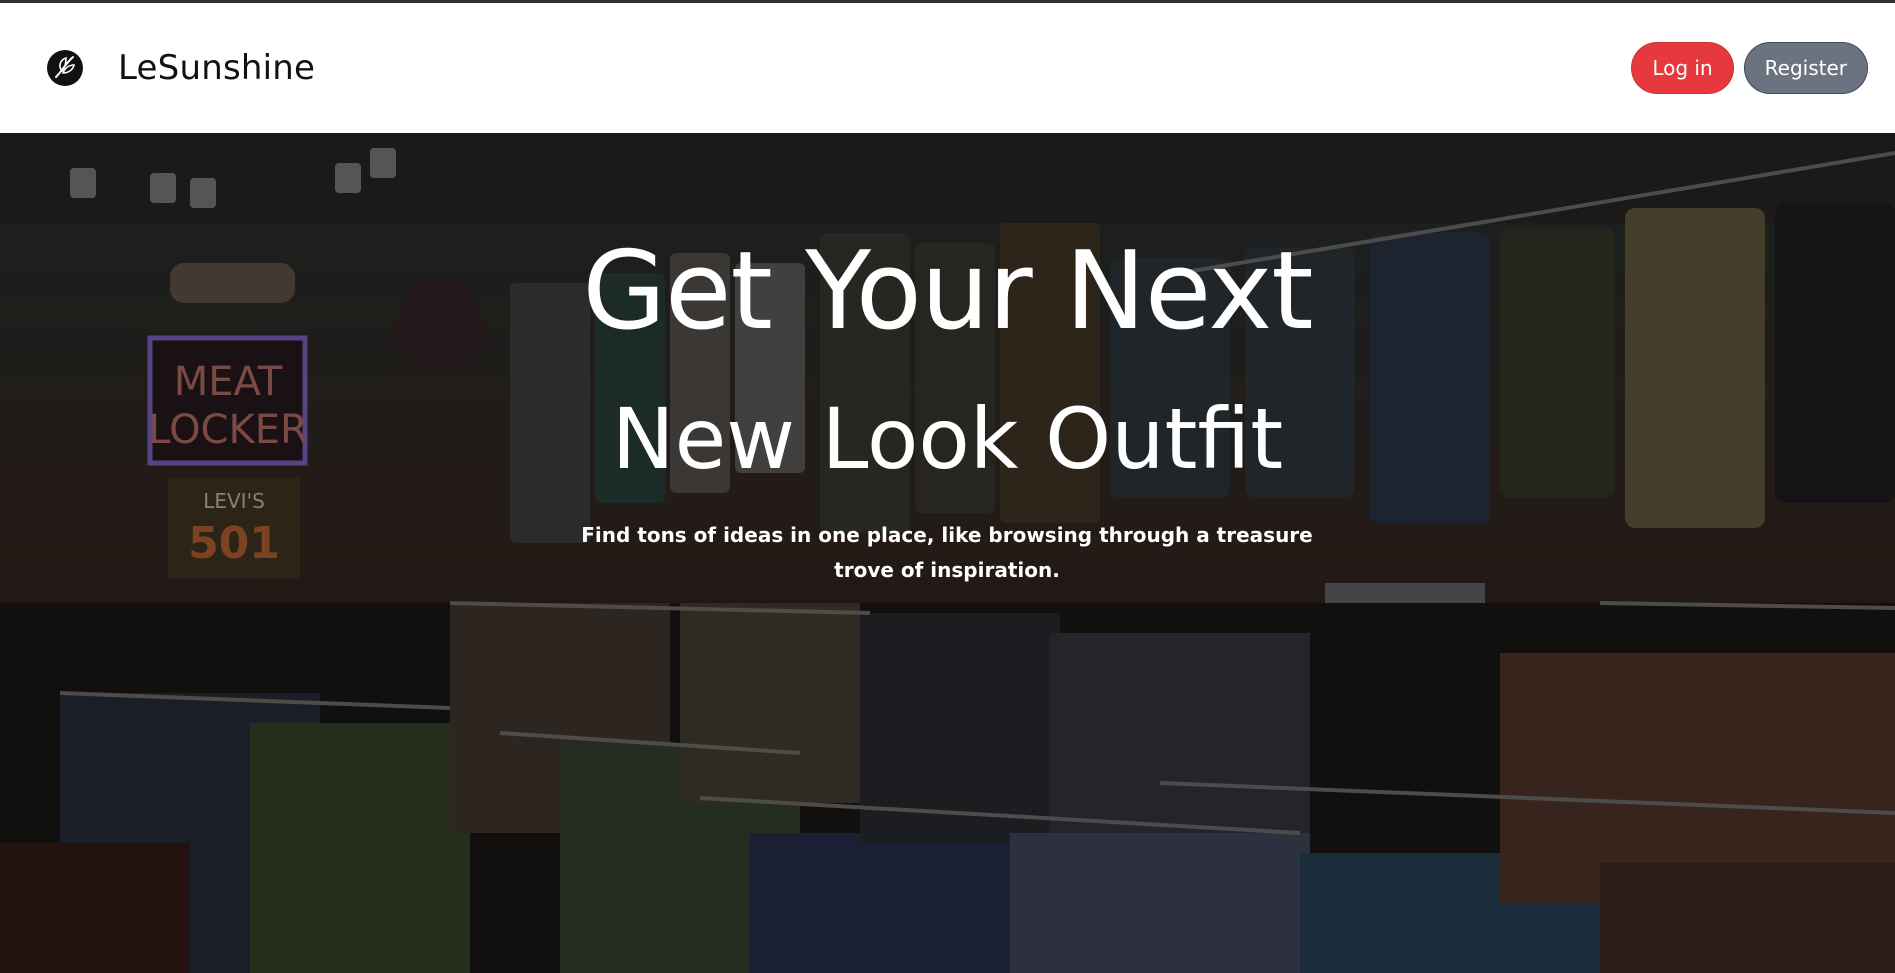 The width and height of the screenshot is (1895, 973). What do you see at coordinates (65, 68) in the screenshot?
I see `leaf-logo-icon` at bounding box center [65, 68].